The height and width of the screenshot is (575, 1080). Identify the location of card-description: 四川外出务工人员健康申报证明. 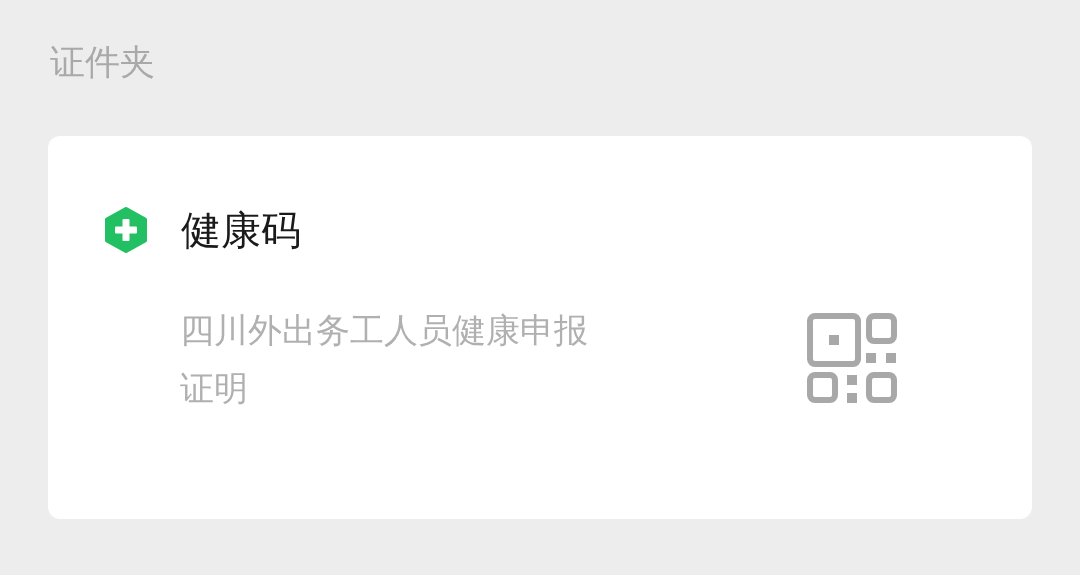
(384, 359).